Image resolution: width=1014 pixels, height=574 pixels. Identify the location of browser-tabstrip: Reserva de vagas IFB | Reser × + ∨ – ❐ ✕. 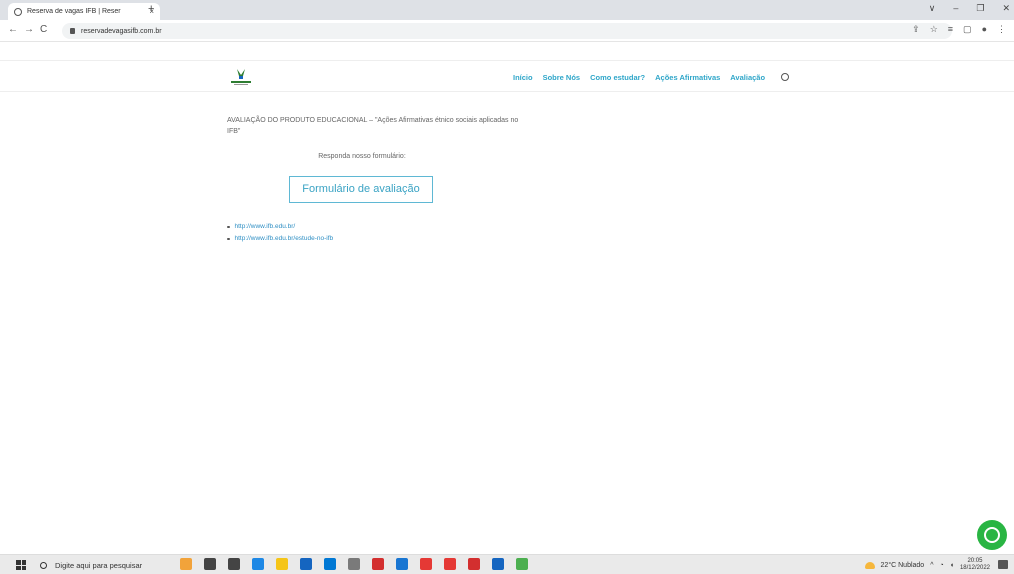
(507, 10).